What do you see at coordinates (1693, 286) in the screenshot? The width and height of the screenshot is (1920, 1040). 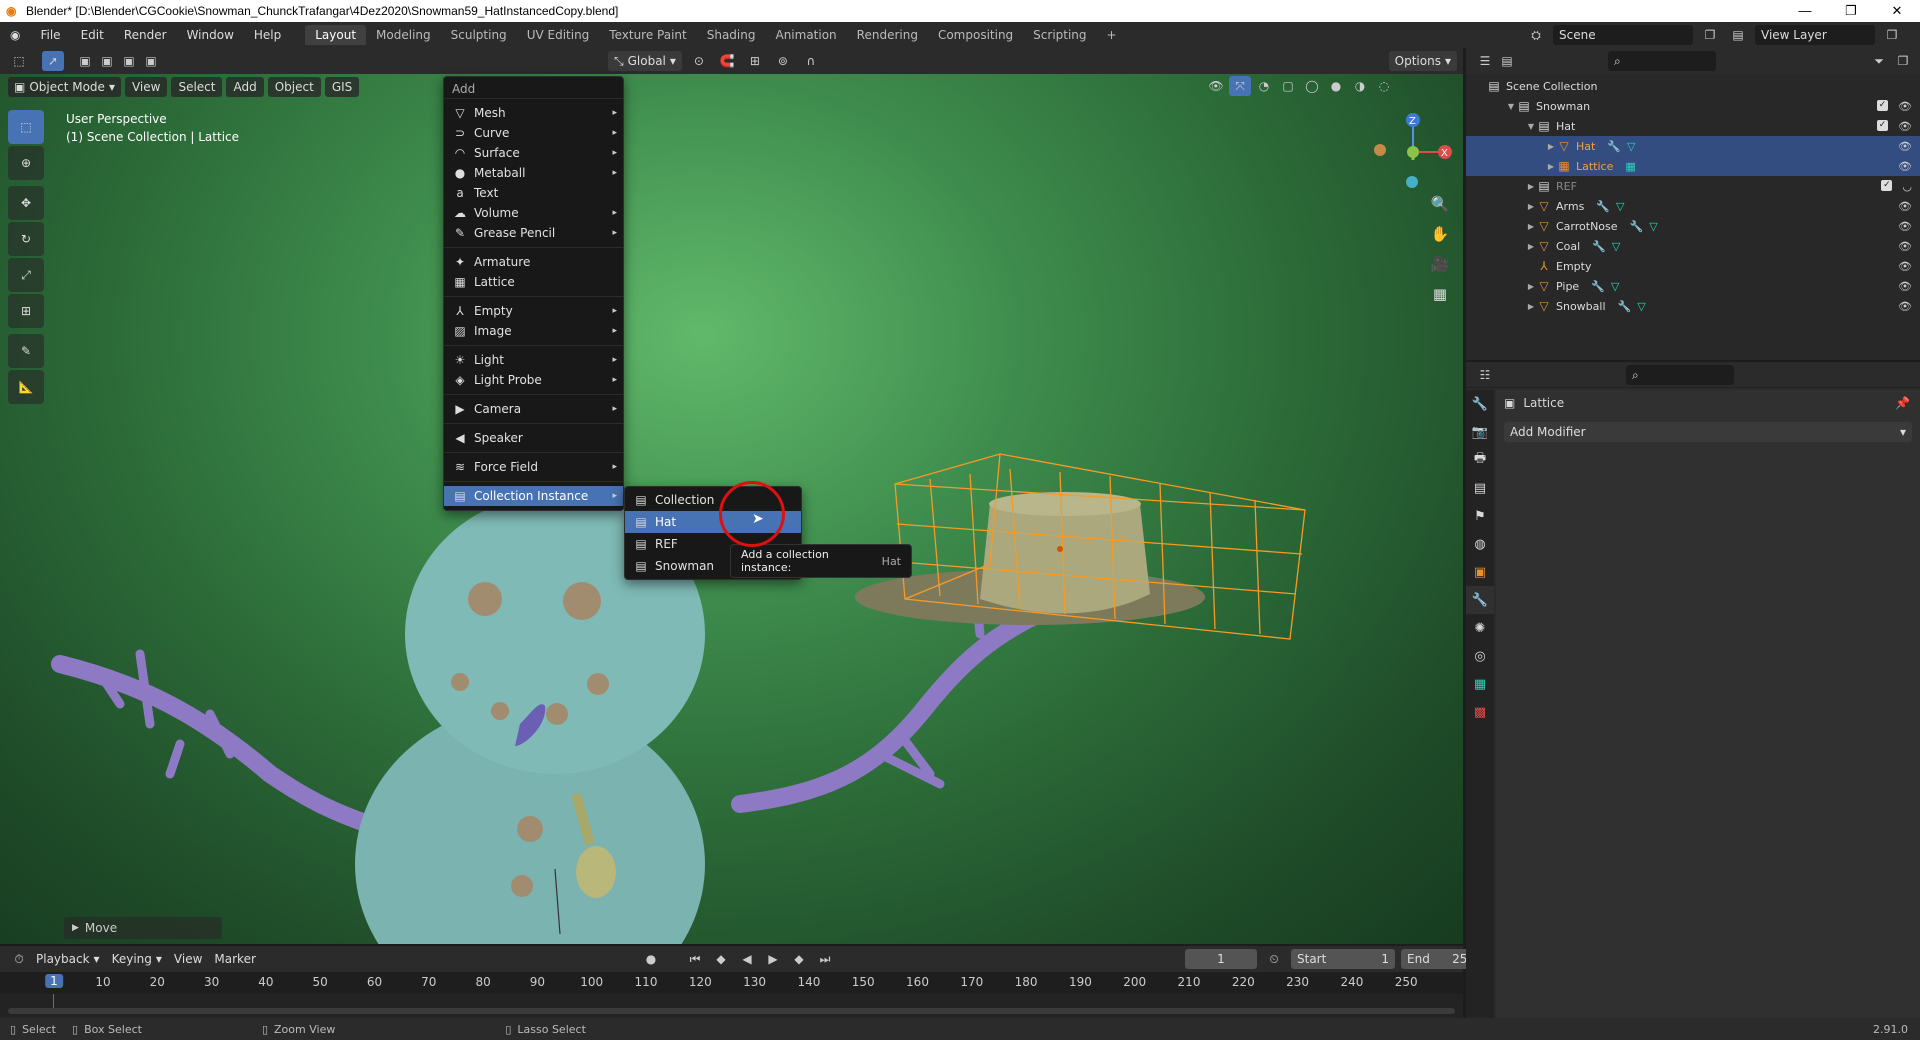 I see `outliner-row-pipe: ▶ ▽ Pipe 🔧 ▽ 👁` at bounding box center [1693, 286].